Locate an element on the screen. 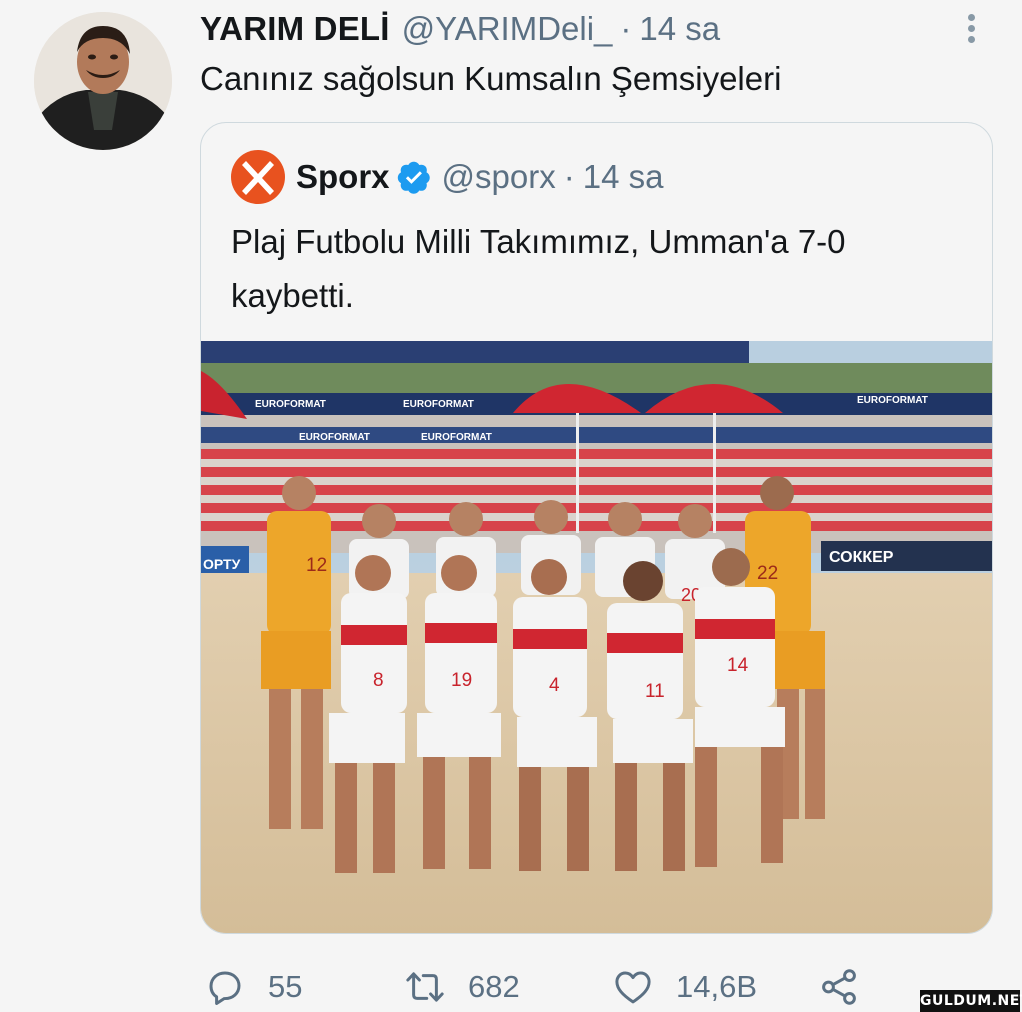 The image size is (1022, 1012). player-number: 8 is located at coordinates (378, 680).